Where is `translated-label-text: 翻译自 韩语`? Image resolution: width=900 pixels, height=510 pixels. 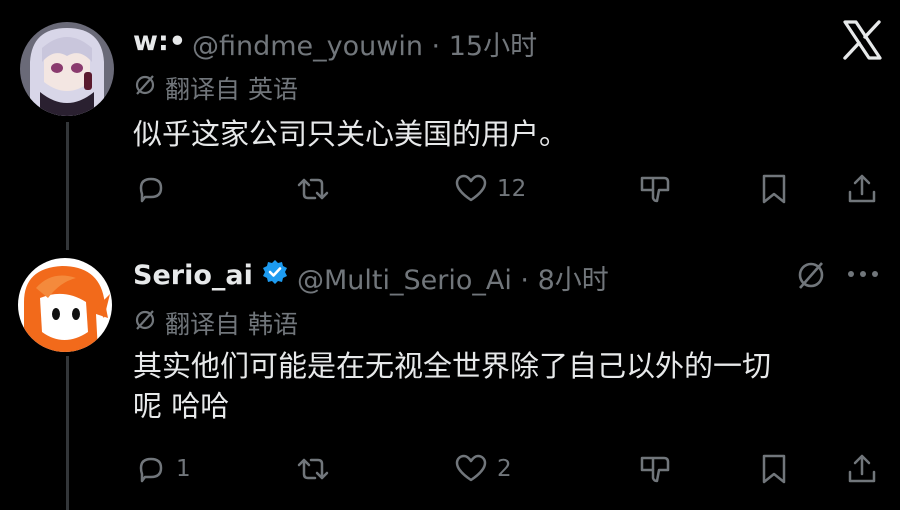
translated-label-text: 翻译自 韩语 is located at coordinates (231, 324).